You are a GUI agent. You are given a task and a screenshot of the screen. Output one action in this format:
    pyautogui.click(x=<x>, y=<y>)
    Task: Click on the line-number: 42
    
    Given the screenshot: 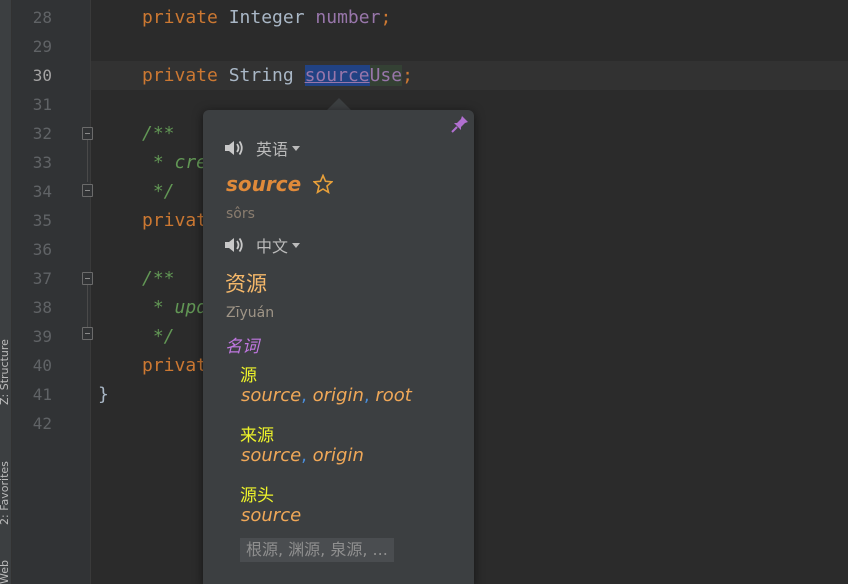 What is the action you would take?
    pyautogui.click(x=42, y=423)
    